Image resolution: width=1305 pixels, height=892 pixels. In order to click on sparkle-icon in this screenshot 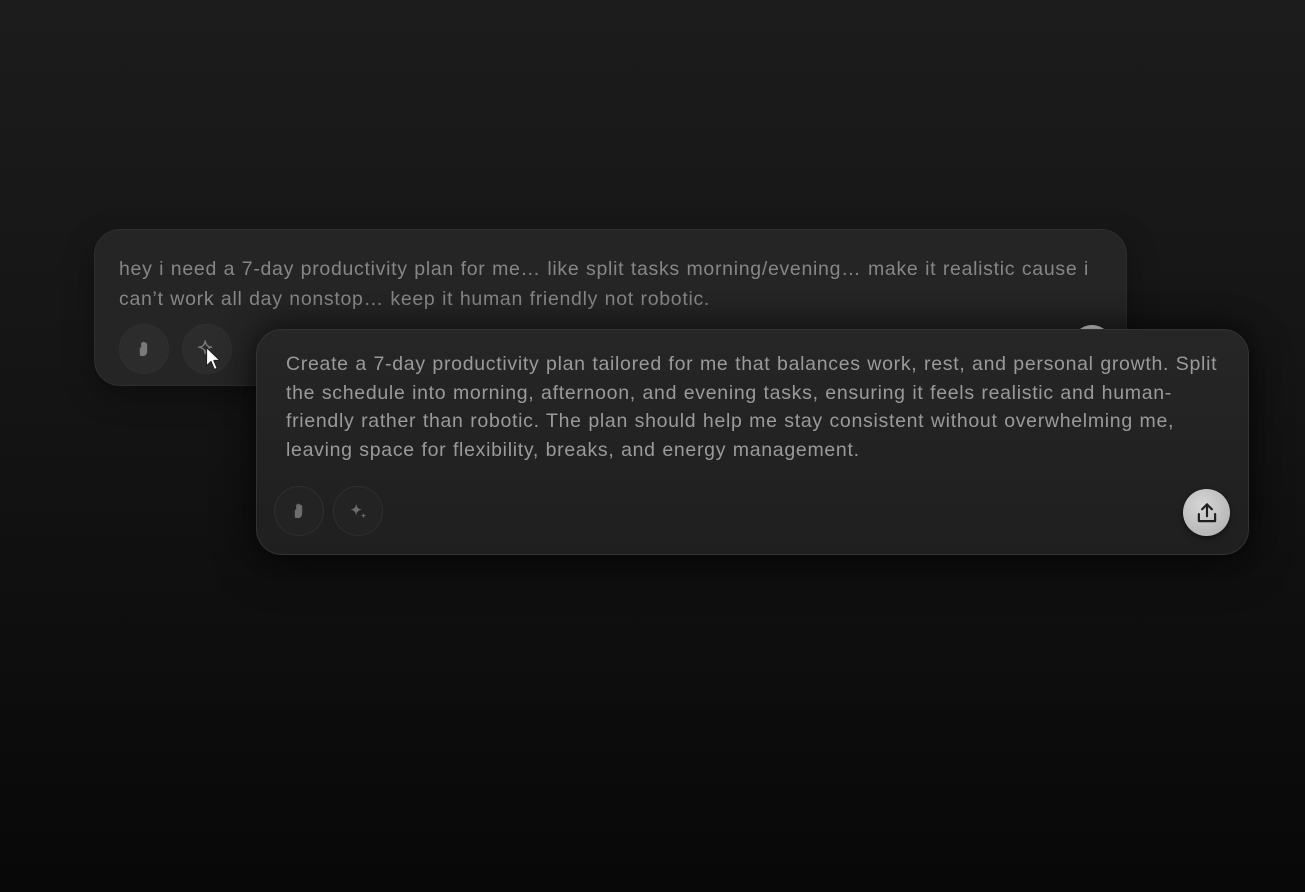, I will do `click(358, 511)`.